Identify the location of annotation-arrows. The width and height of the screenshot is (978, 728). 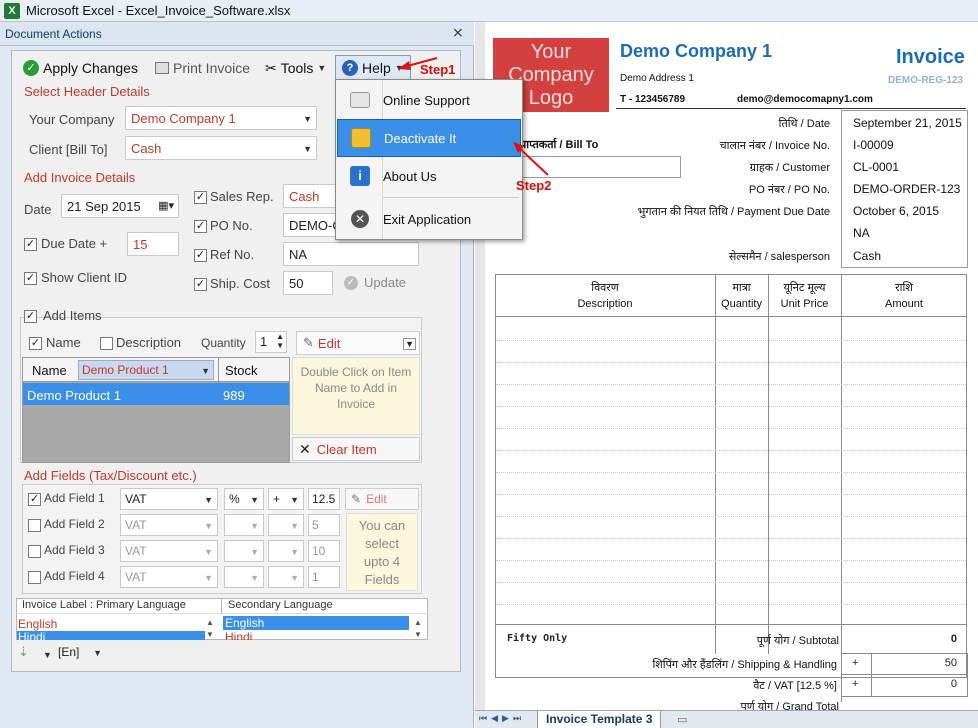
(473, 116).